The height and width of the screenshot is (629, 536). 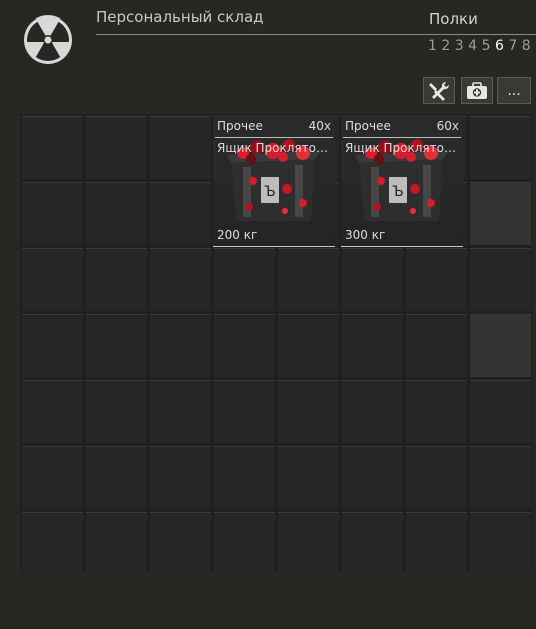 What do you see at coordinates (319, 126) in the screenshot?
I see `item-quantity: 40x` at bounding box center [319, 126].